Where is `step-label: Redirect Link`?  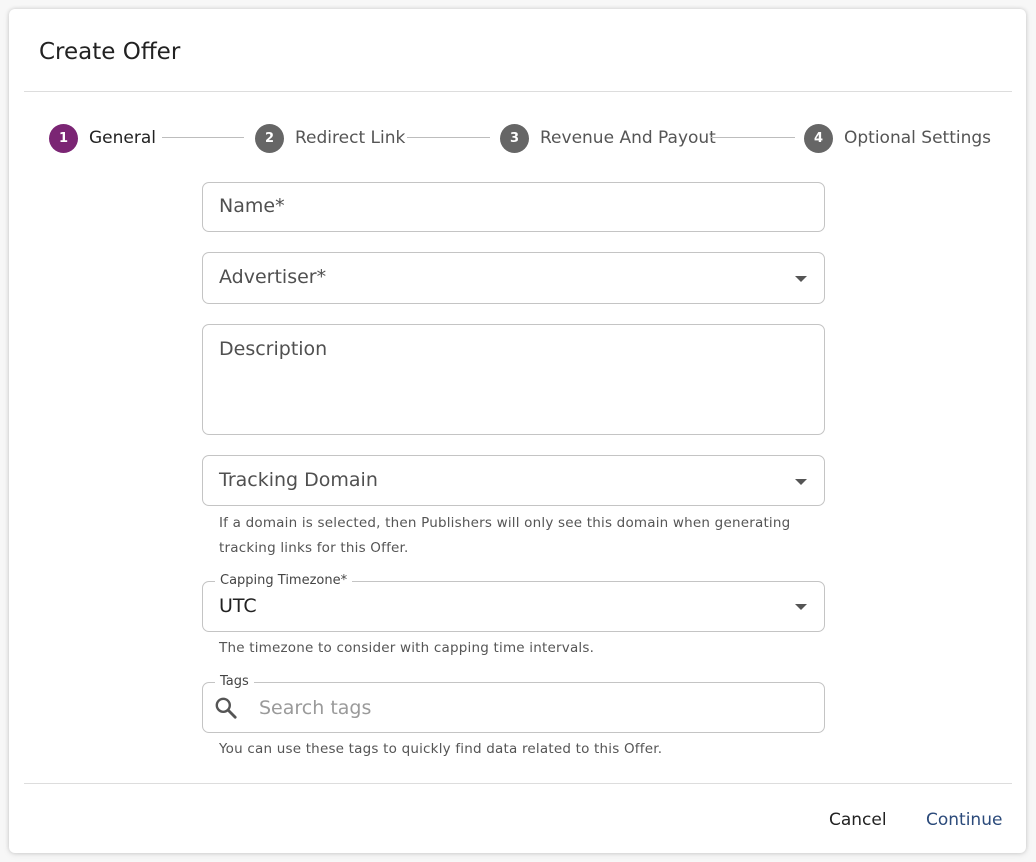 step-label: Redirect Link is located at coordinates (350, 138).